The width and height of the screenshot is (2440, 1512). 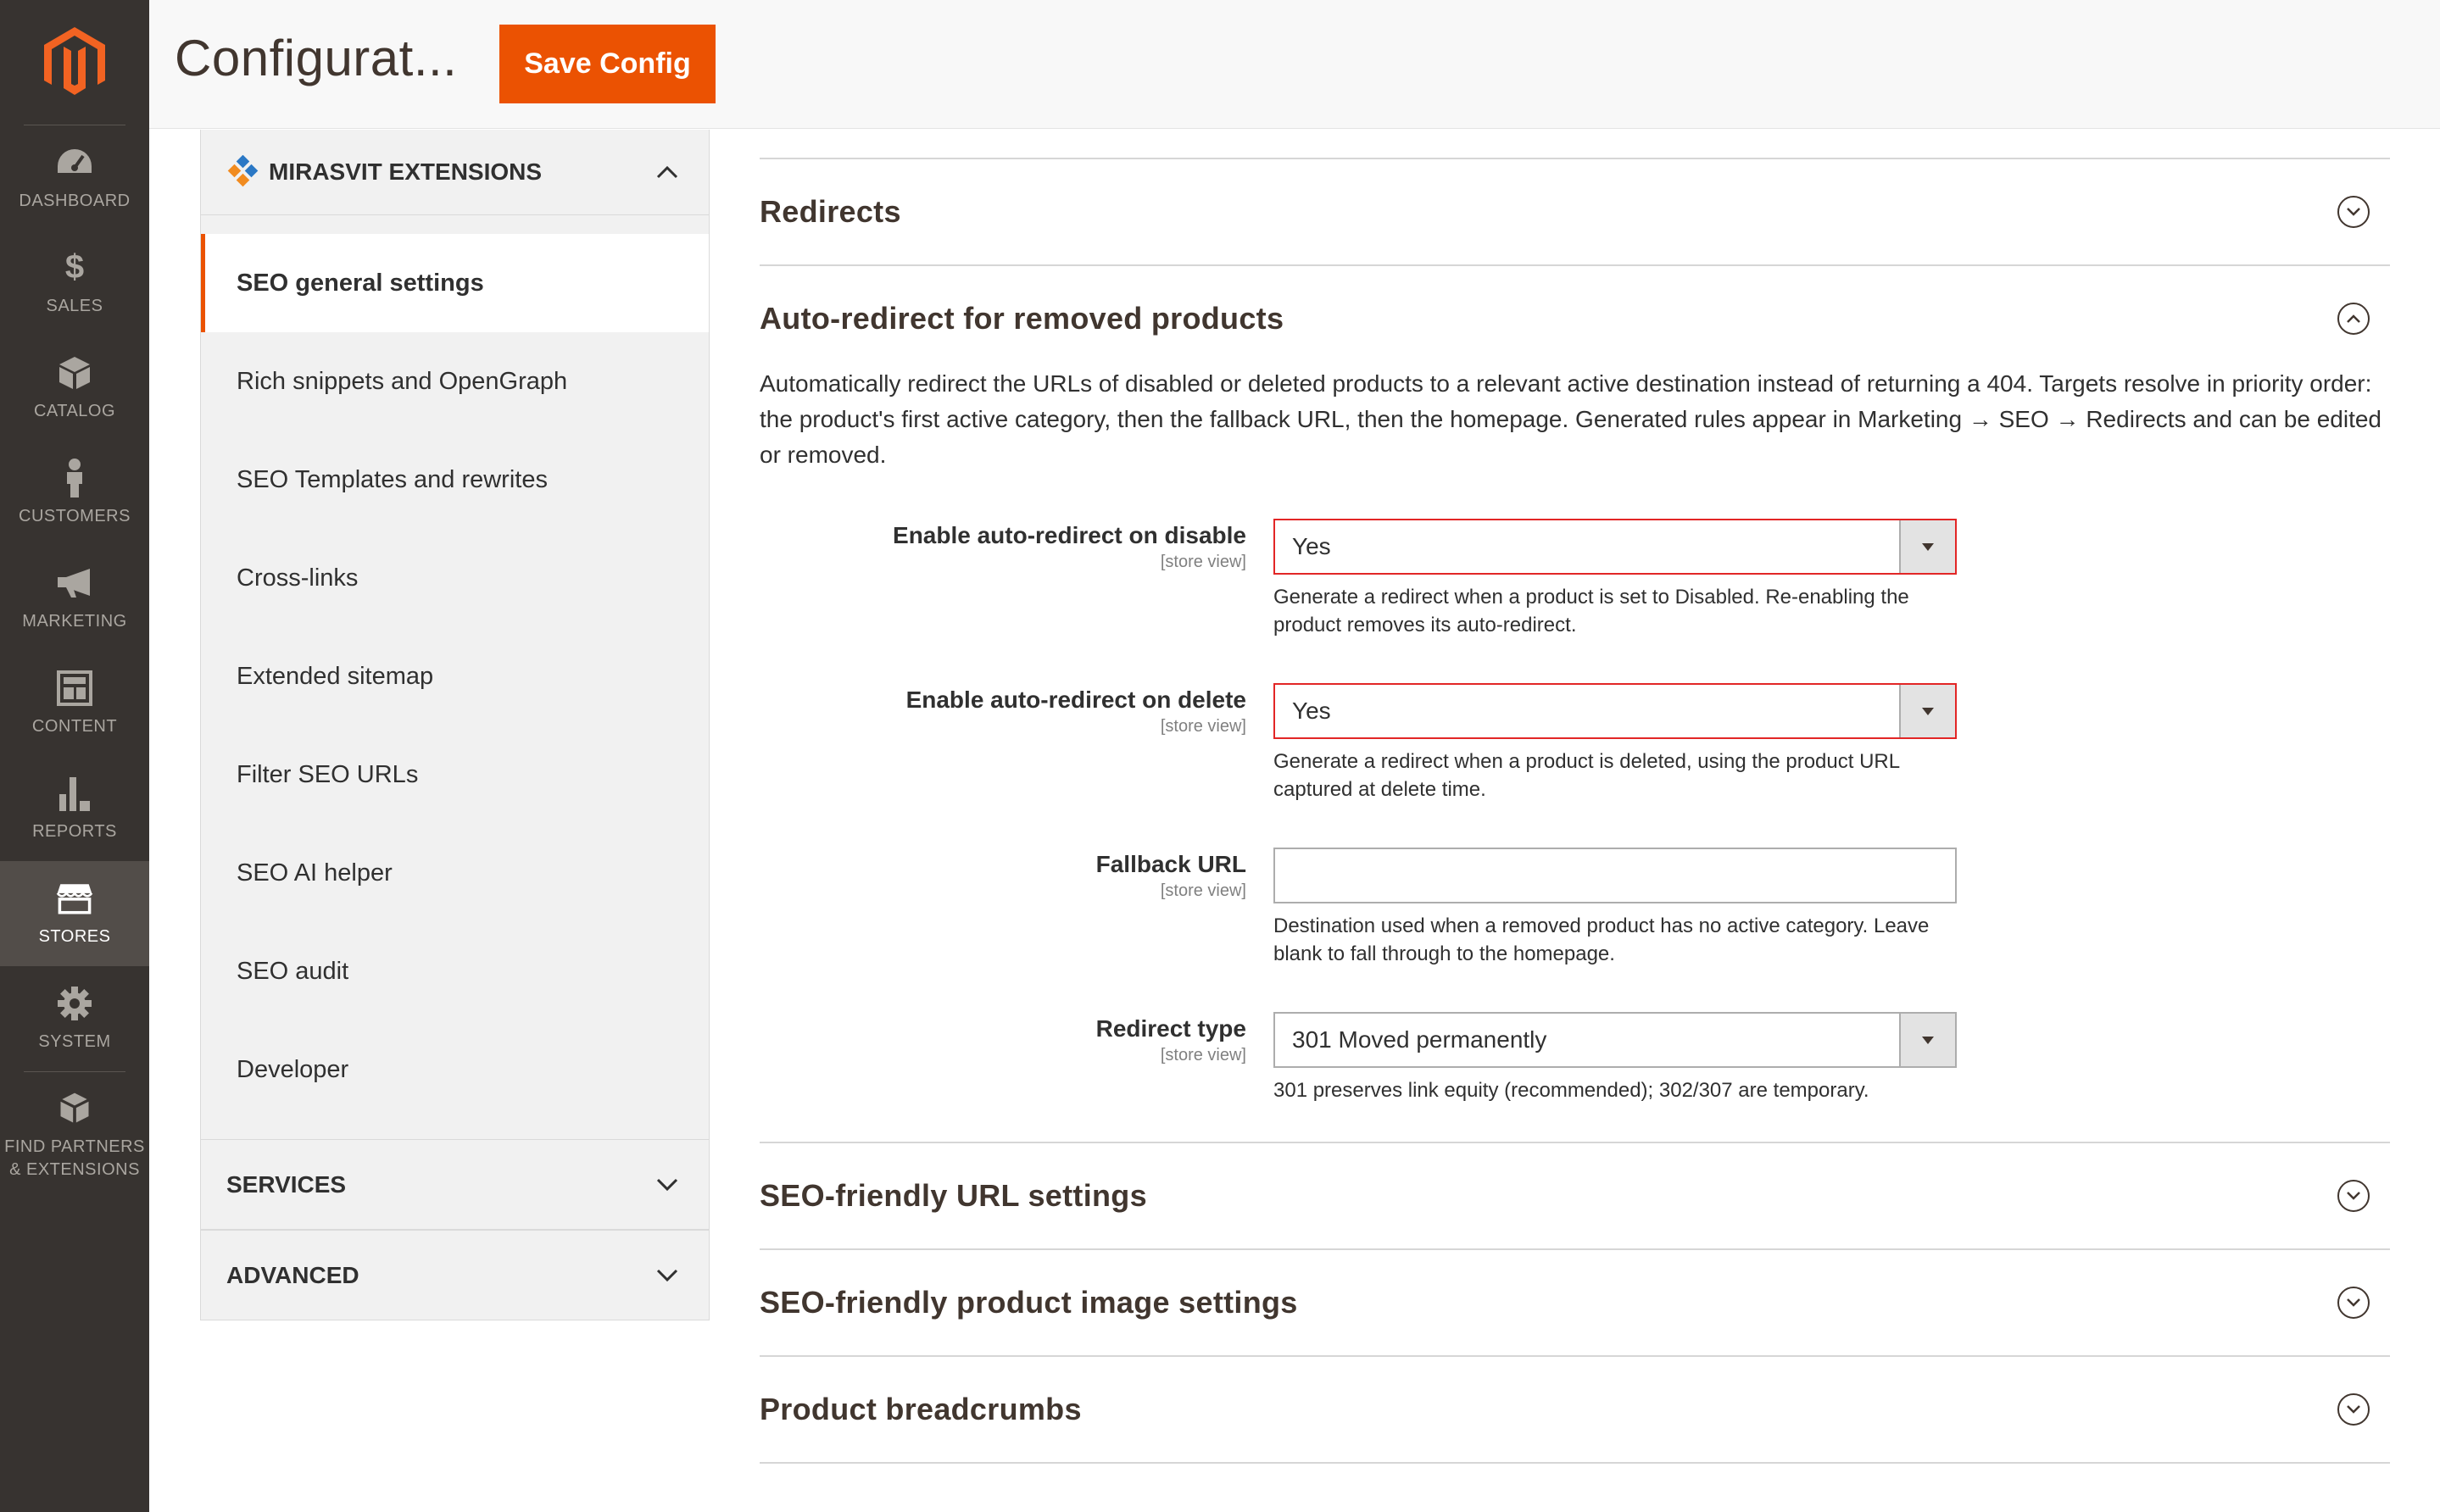 What do you see at coordinates (1016, 1058) in the screenshot?
I see `field-label-group: Redirect type [store view]` at bounding box center [1016, 1058].